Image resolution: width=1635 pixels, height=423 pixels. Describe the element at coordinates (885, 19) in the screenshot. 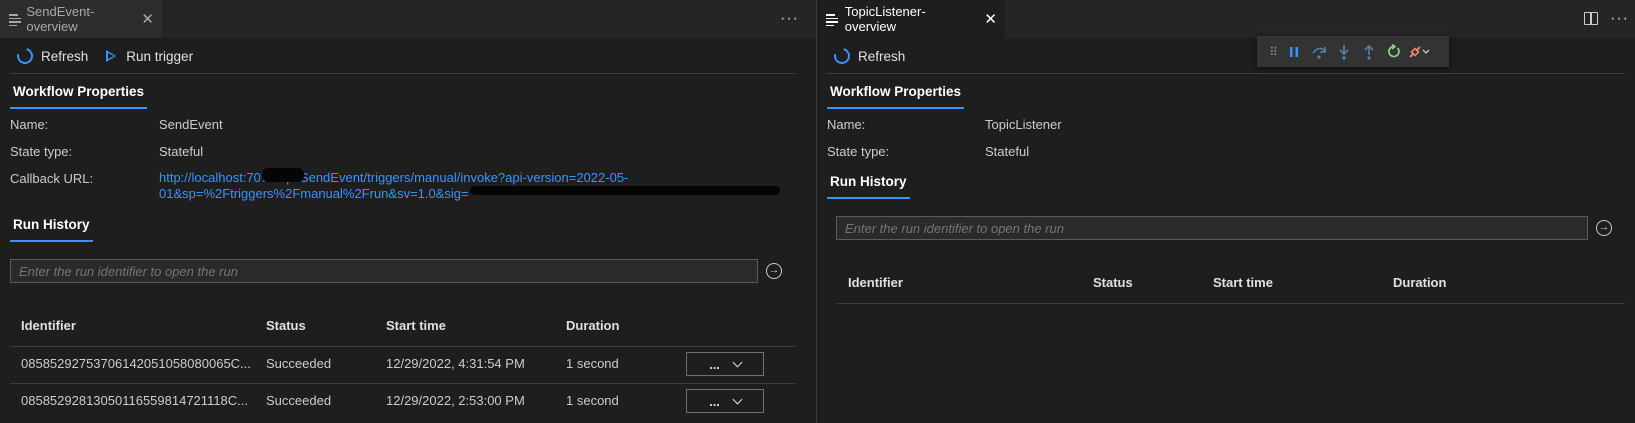

I see `tab-title: TopicListener-overview` at that location.